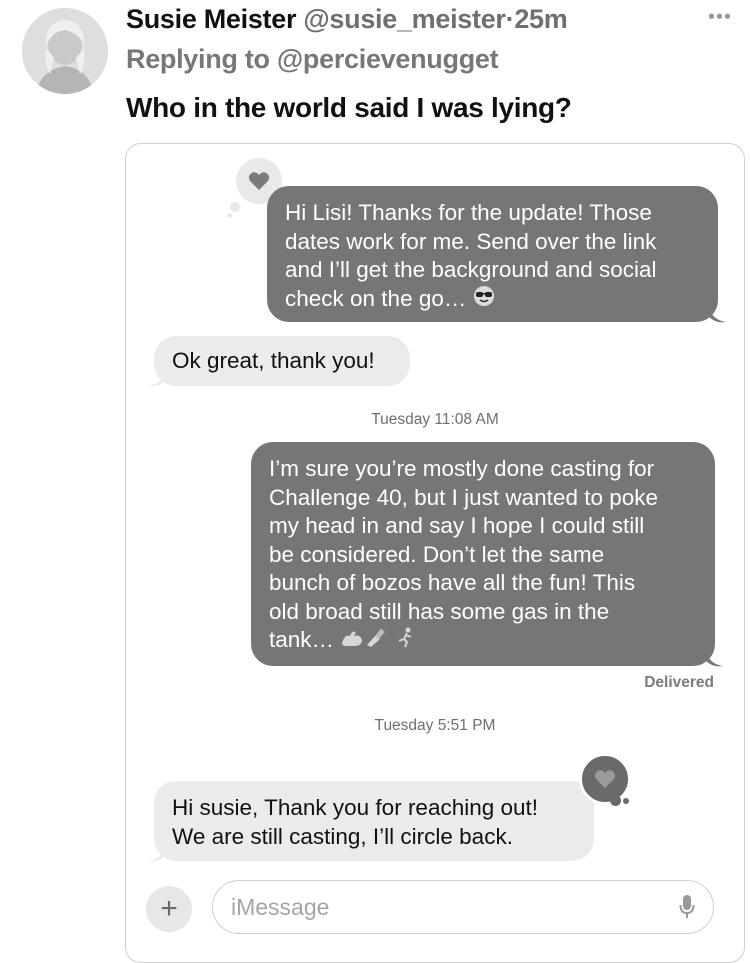  Describe the element at coordinates (388, 59) in the screenshot. I see `reply-to-handle: @percievenugget` at that location.